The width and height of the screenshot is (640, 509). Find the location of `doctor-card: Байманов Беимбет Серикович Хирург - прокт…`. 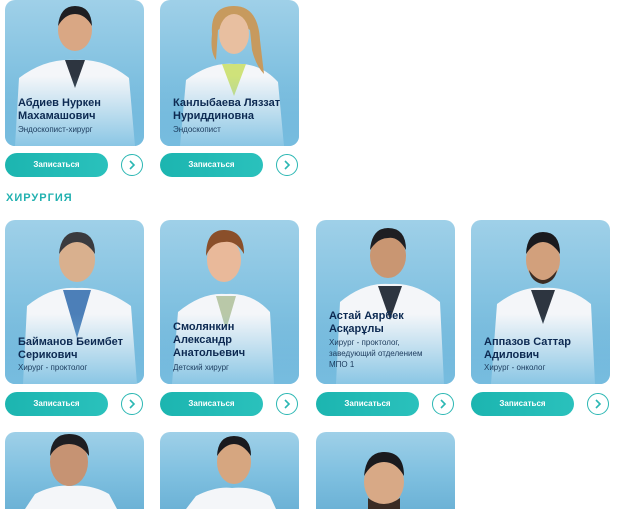

doctor-card: Байманов Беимбет Серикович Хирург - прокт… is located at coordinates (74, 302).